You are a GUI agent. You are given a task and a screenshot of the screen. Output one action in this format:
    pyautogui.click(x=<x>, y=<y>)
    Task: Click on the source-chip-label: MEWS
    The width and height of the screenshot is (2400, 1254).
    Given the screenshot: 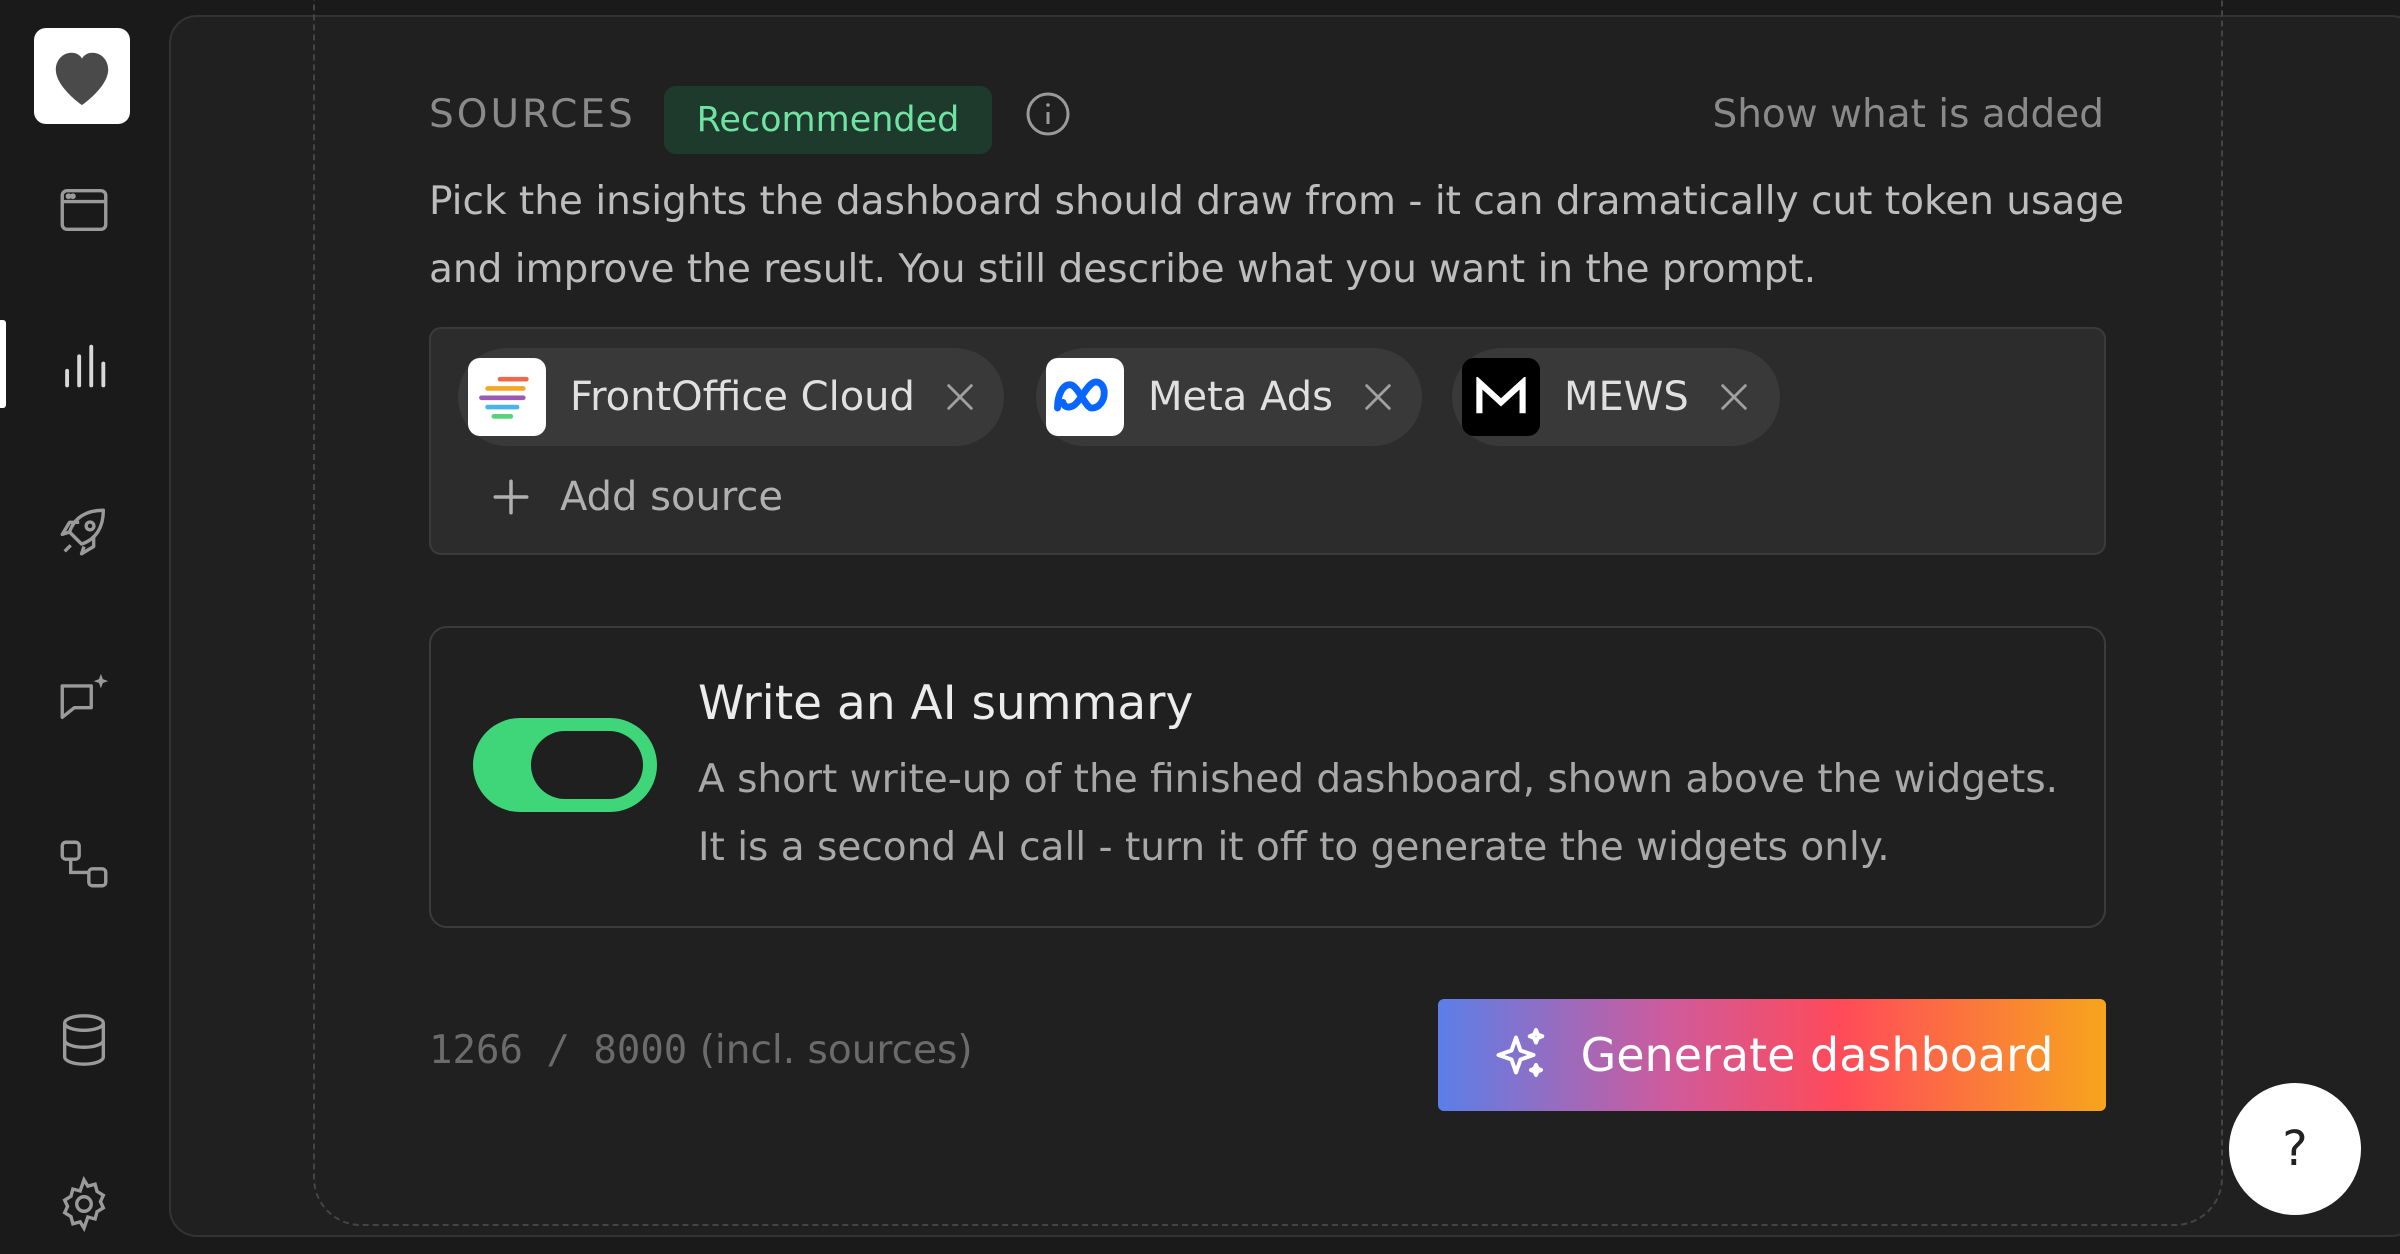 What is the action you would take?
    pyautogui.click(x=1626, y=397)
    